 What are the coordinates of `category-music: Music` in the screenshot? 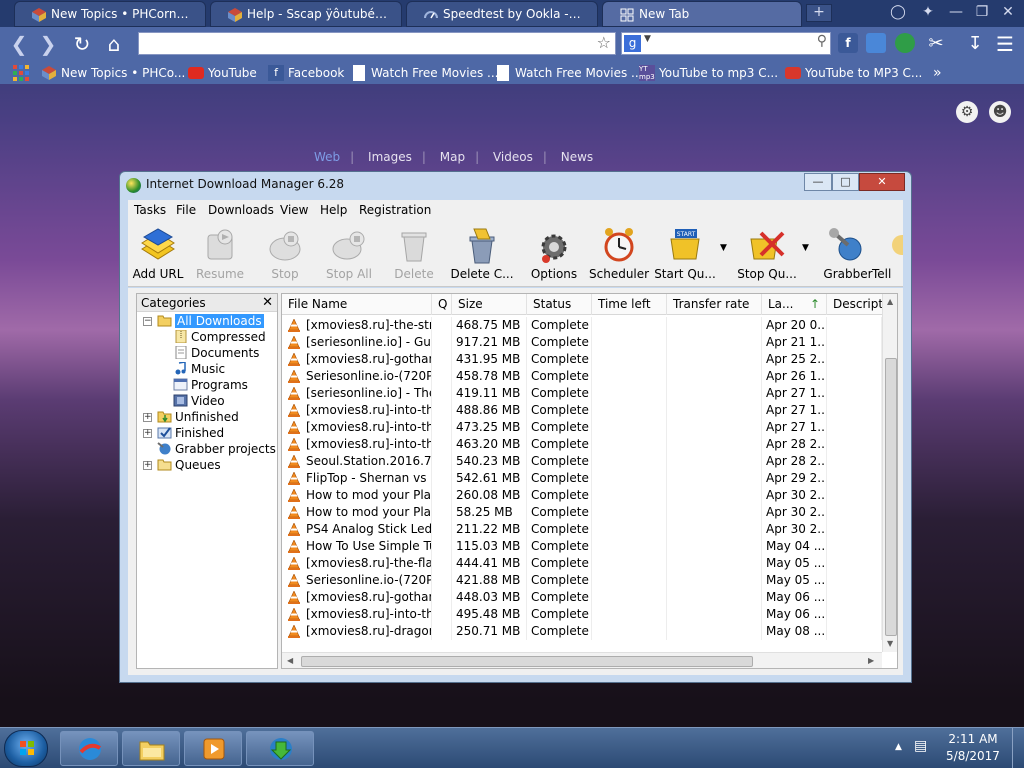 It's located at (199, 369).